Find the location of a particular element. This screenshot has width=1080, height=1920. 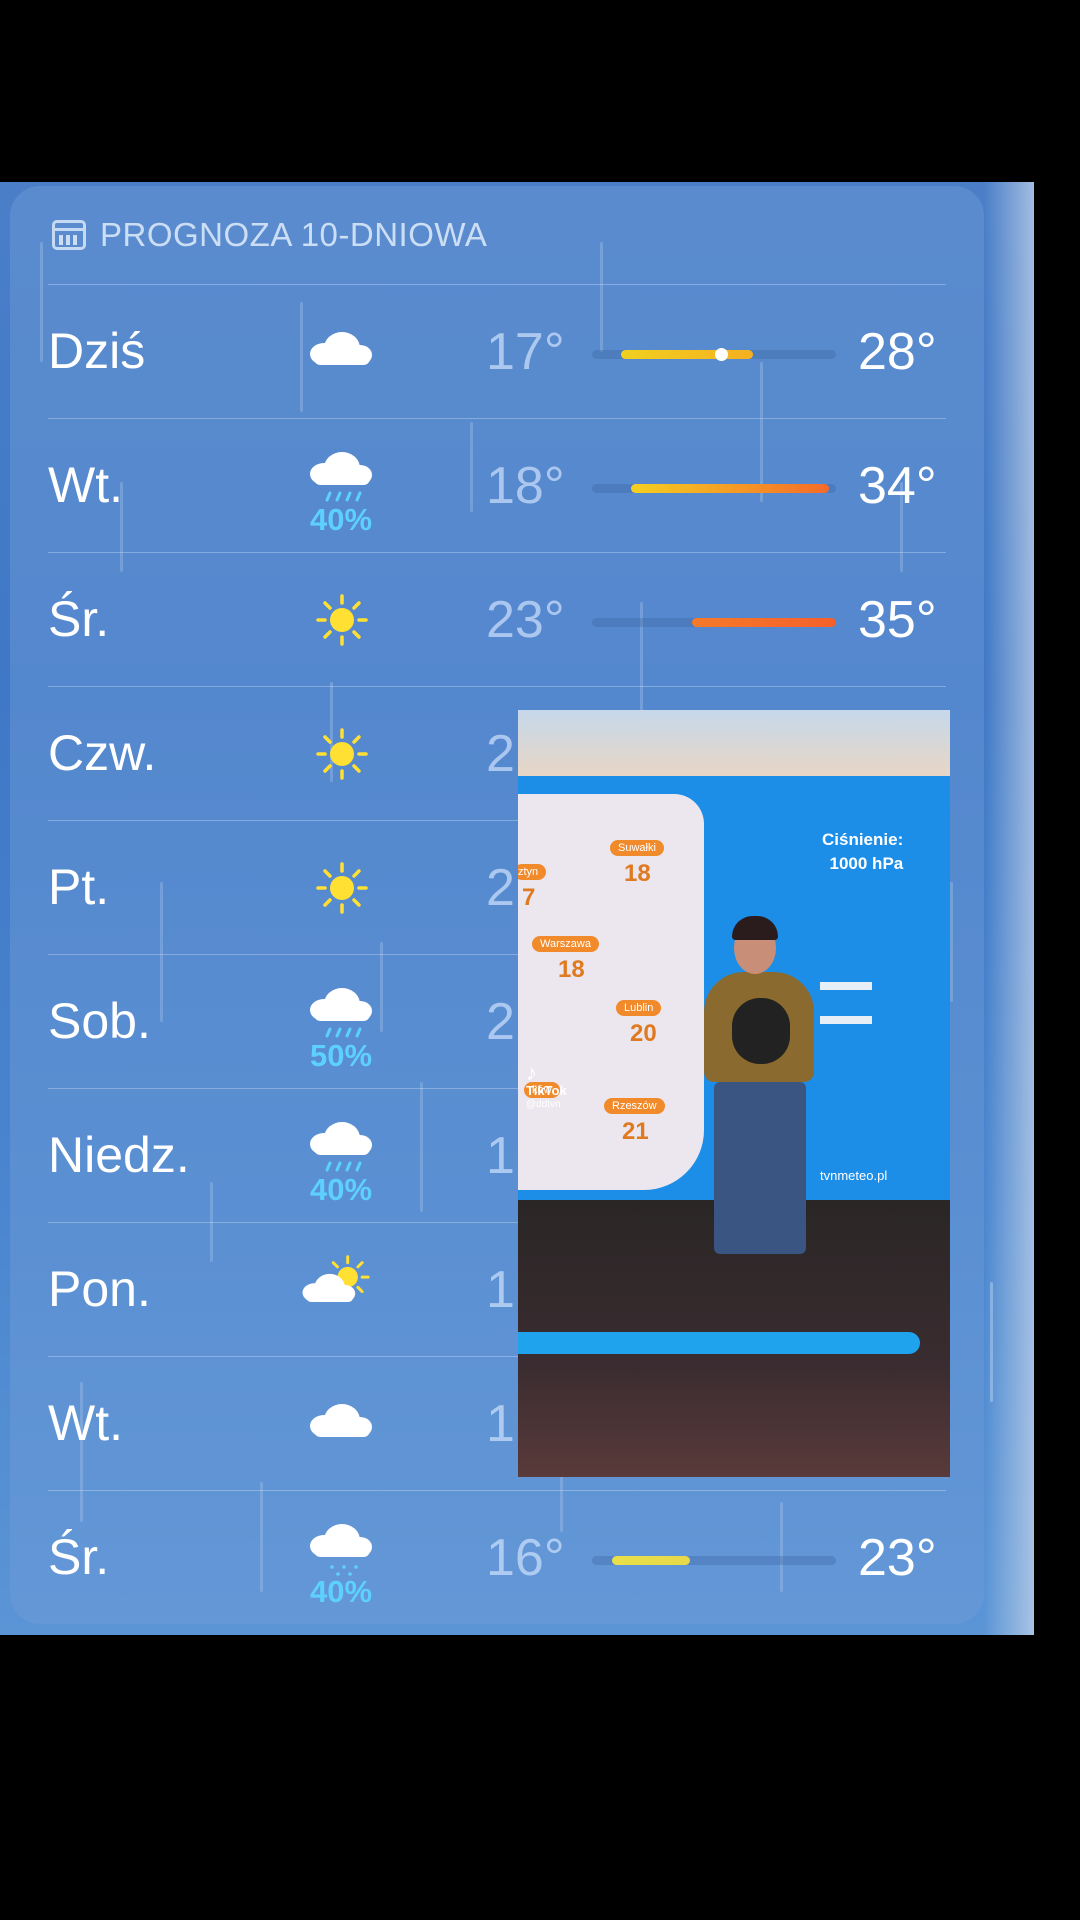

forecast-header: PROGNOZA 10-DNIOWA is located at coordinates (269, 235).